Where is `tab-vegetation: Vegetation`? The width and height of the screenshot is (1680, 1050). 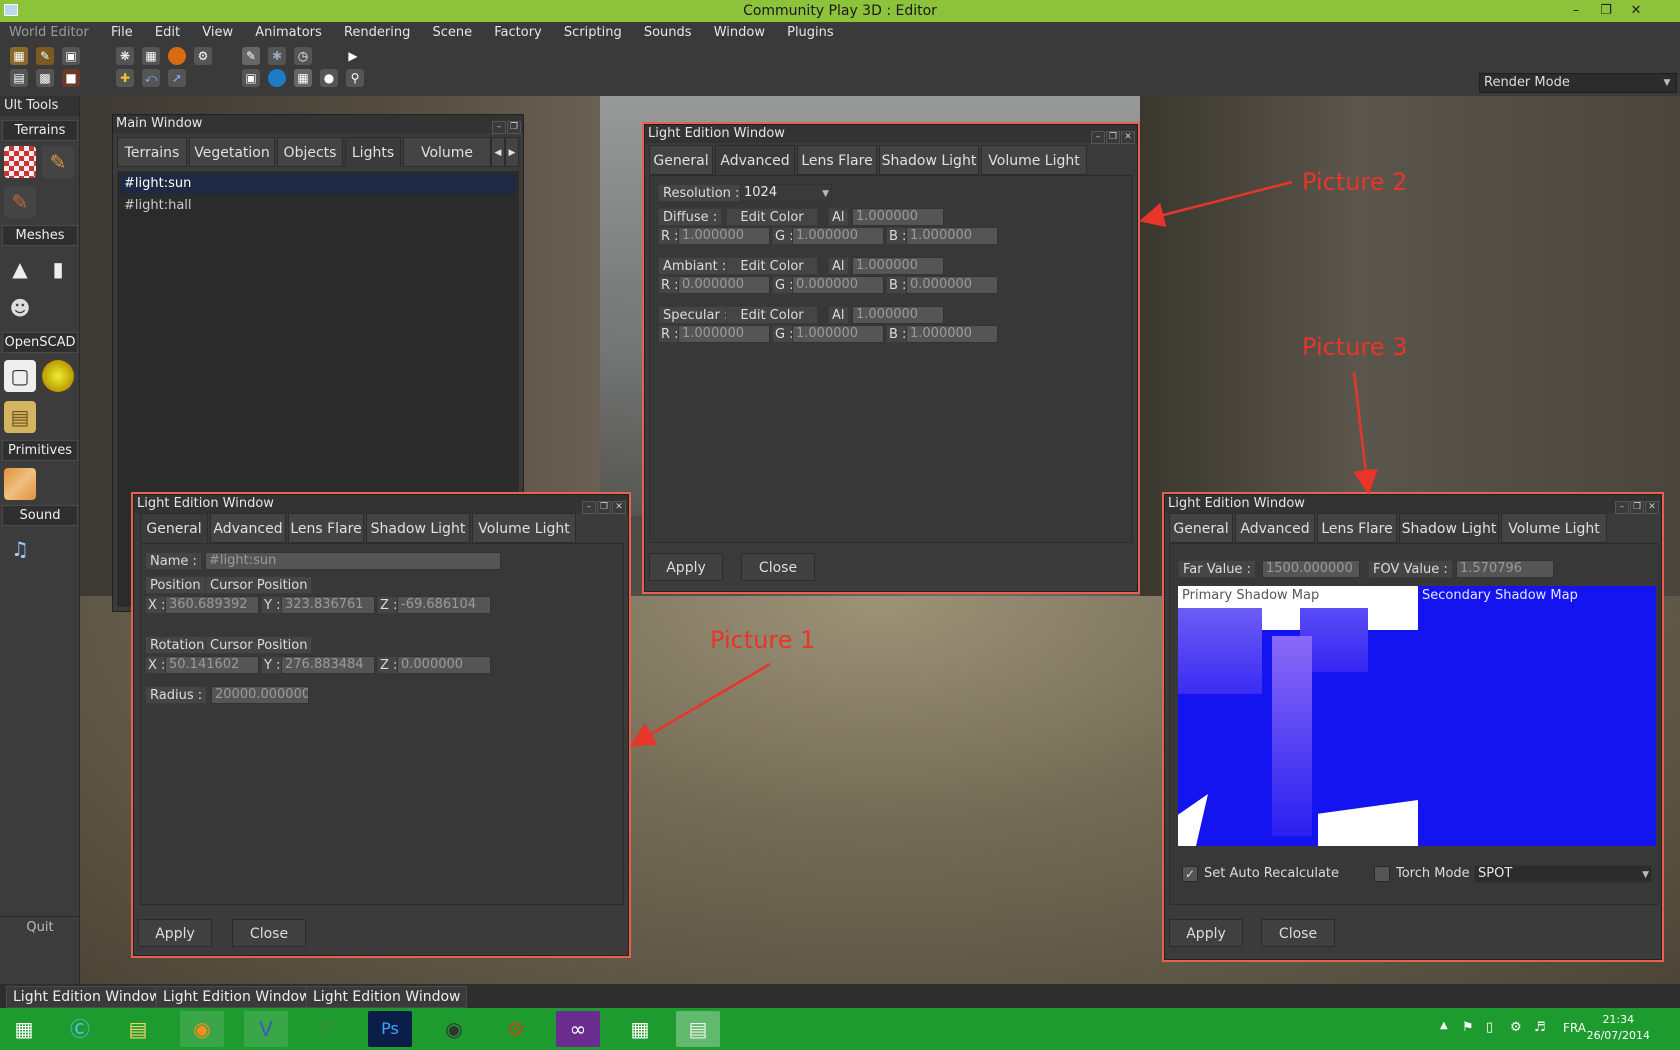
tab-vegetation: Vegetation is located at coordinates (232, 152).